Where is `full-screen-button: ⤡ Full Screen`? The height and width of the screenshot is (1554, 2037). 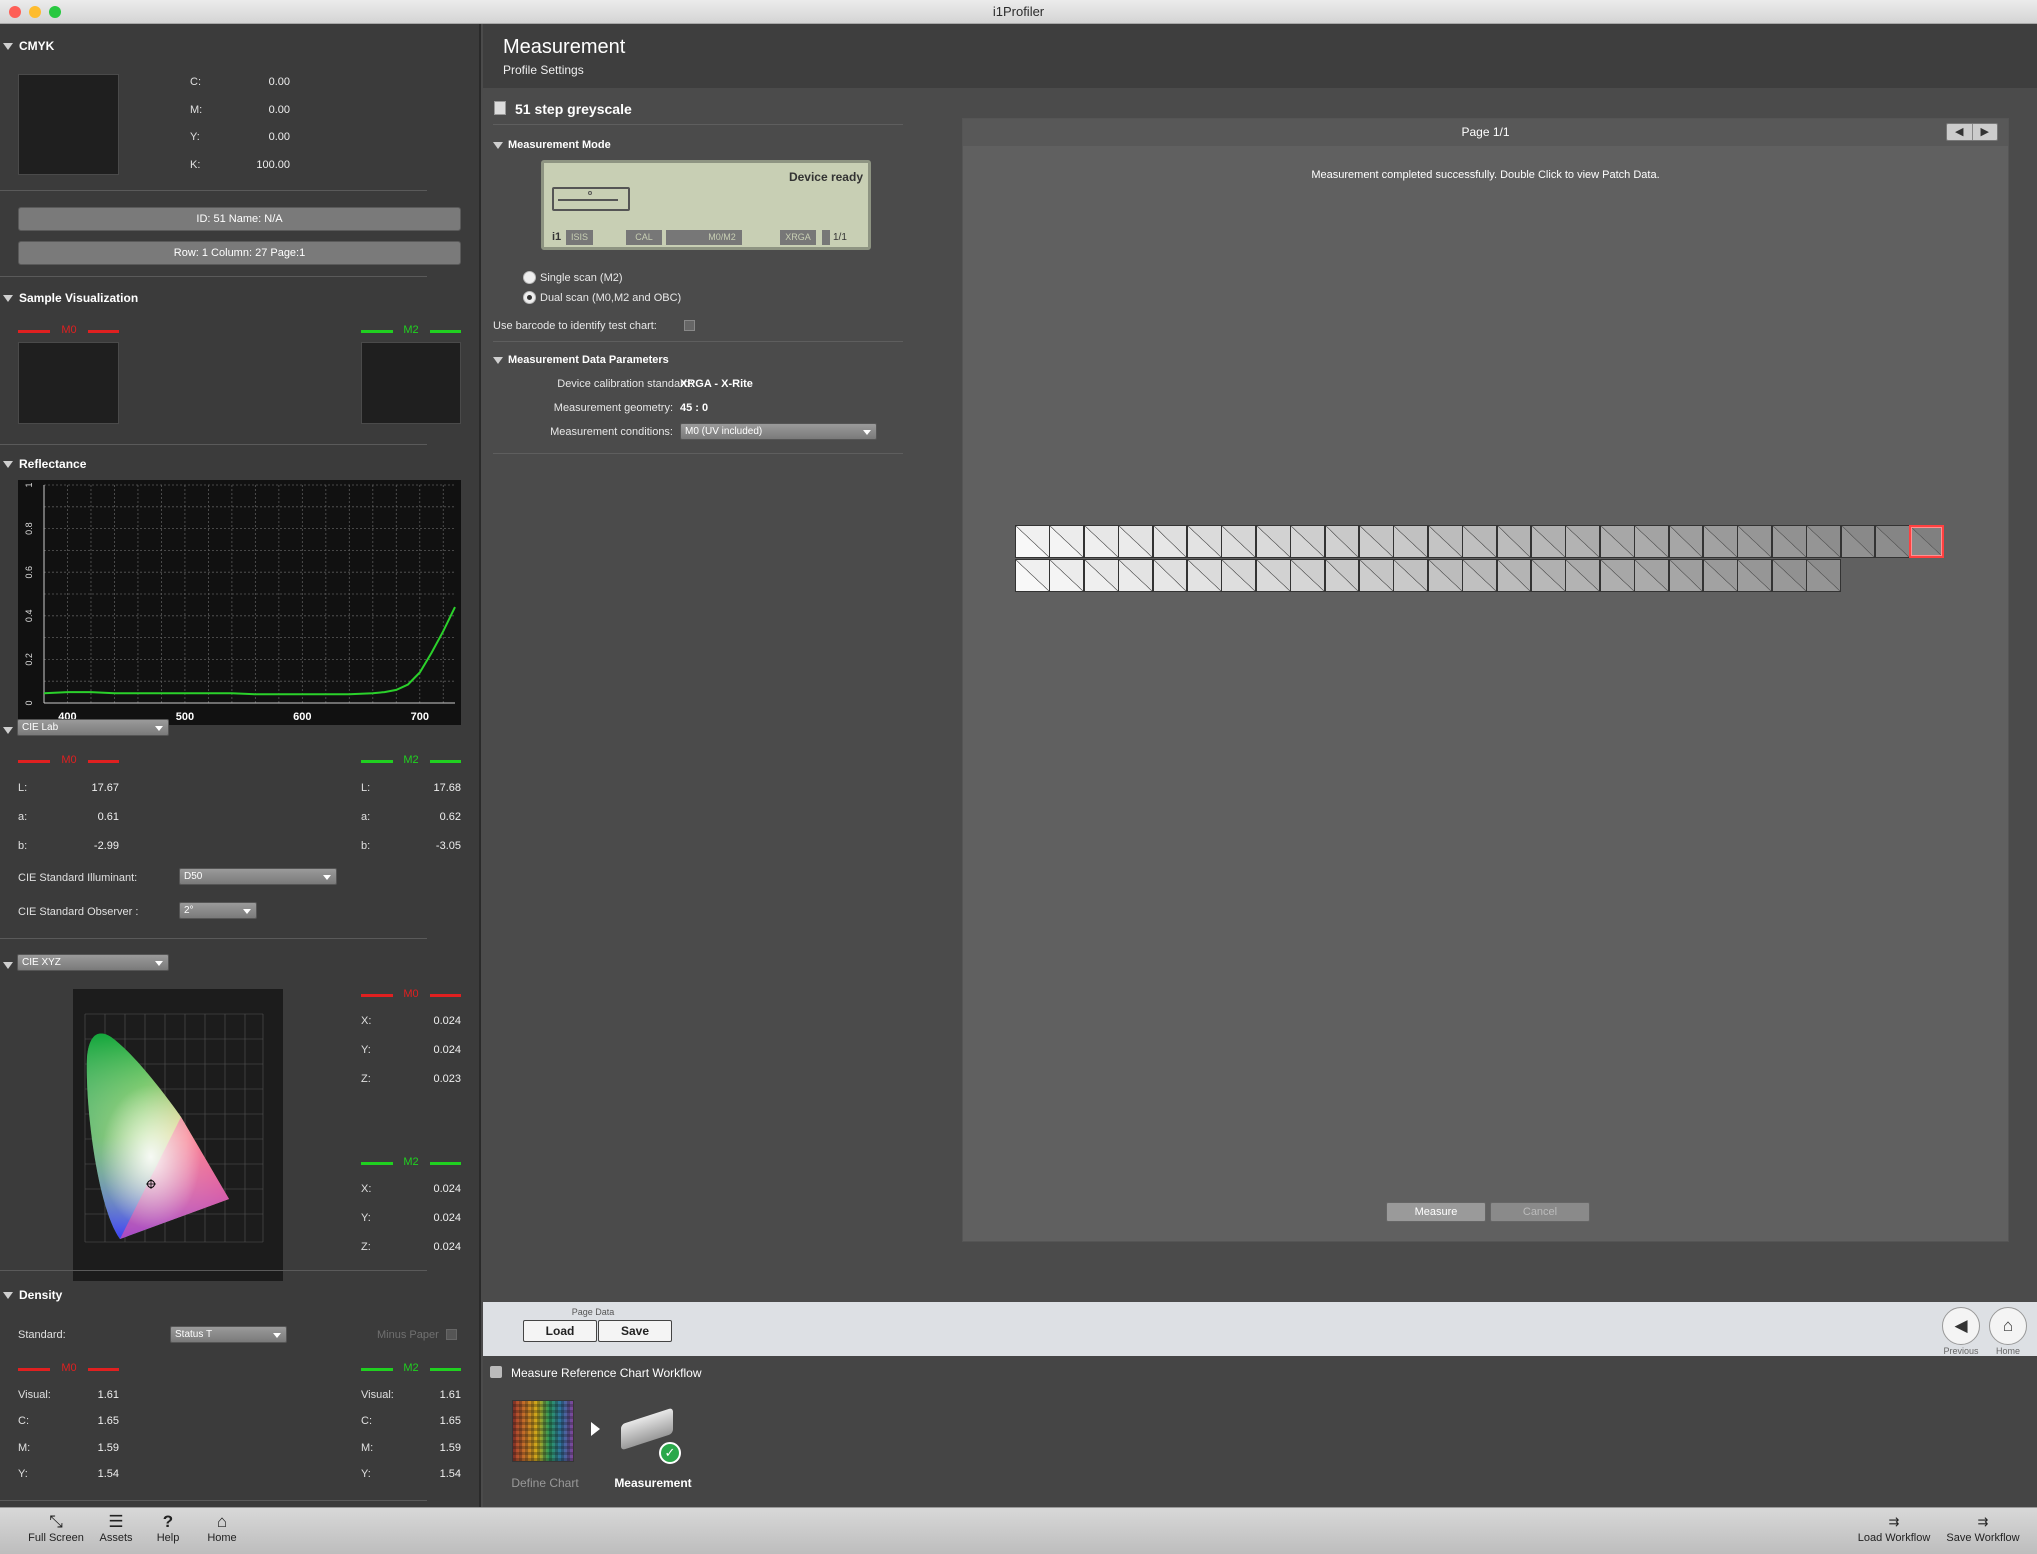
full-screen-button: ⤡ Full Screen is located at coordinates (56, 1528).